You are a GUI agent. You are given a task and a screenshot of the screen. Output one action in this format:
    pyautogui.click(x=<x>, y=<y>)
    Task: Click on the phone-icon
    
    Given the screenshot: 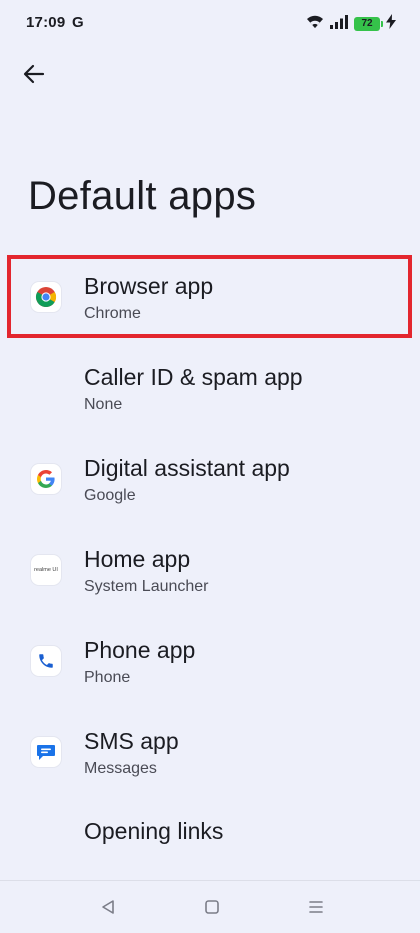 What is the action you would take?
    pyautogui.click(x=46, y=661)
    